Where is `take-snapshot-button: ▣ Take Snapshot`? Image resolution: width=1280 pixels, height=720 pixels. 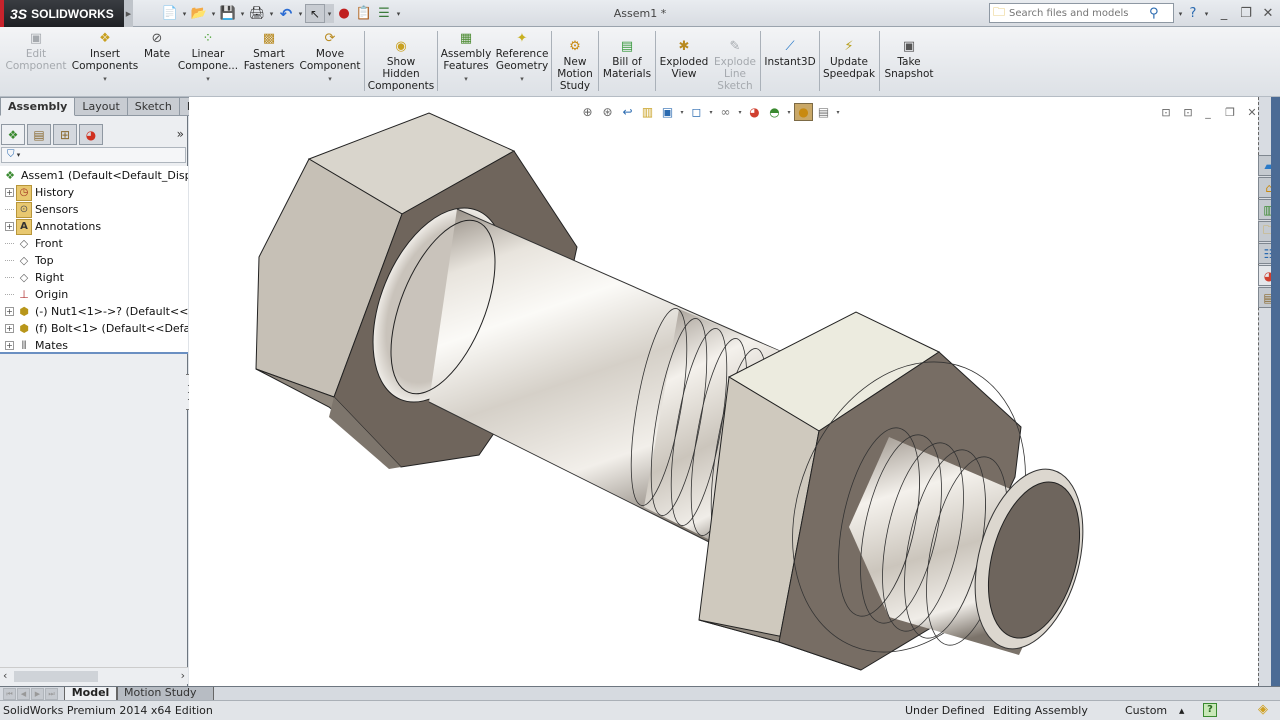 take-snapshot-button: ▣ Take Snapshot is located at coordinates (909, 59).